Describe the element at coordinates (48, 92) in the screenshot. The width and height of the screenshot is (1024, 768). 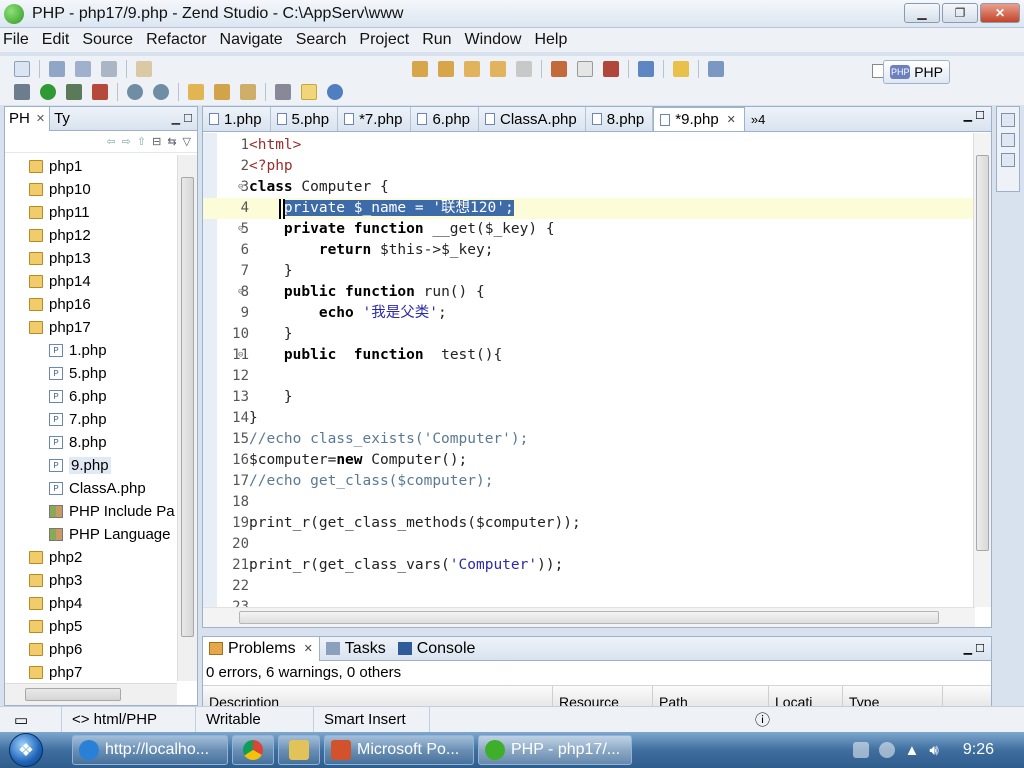
I see `run-icon` at that location.